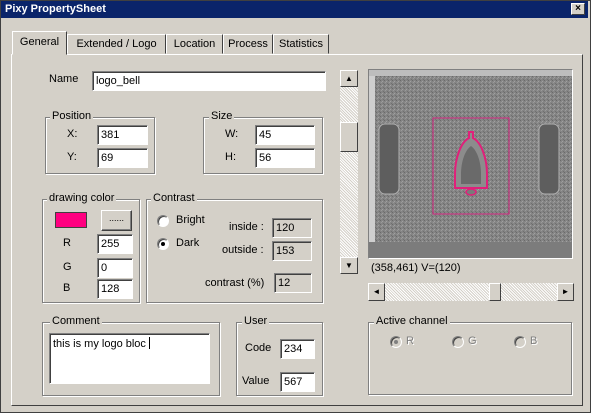 This screenshot has height=413, width=591. Describe the element at coordinates (122, 158) in the screenshot. I see `position-y-field: 69` at that location.